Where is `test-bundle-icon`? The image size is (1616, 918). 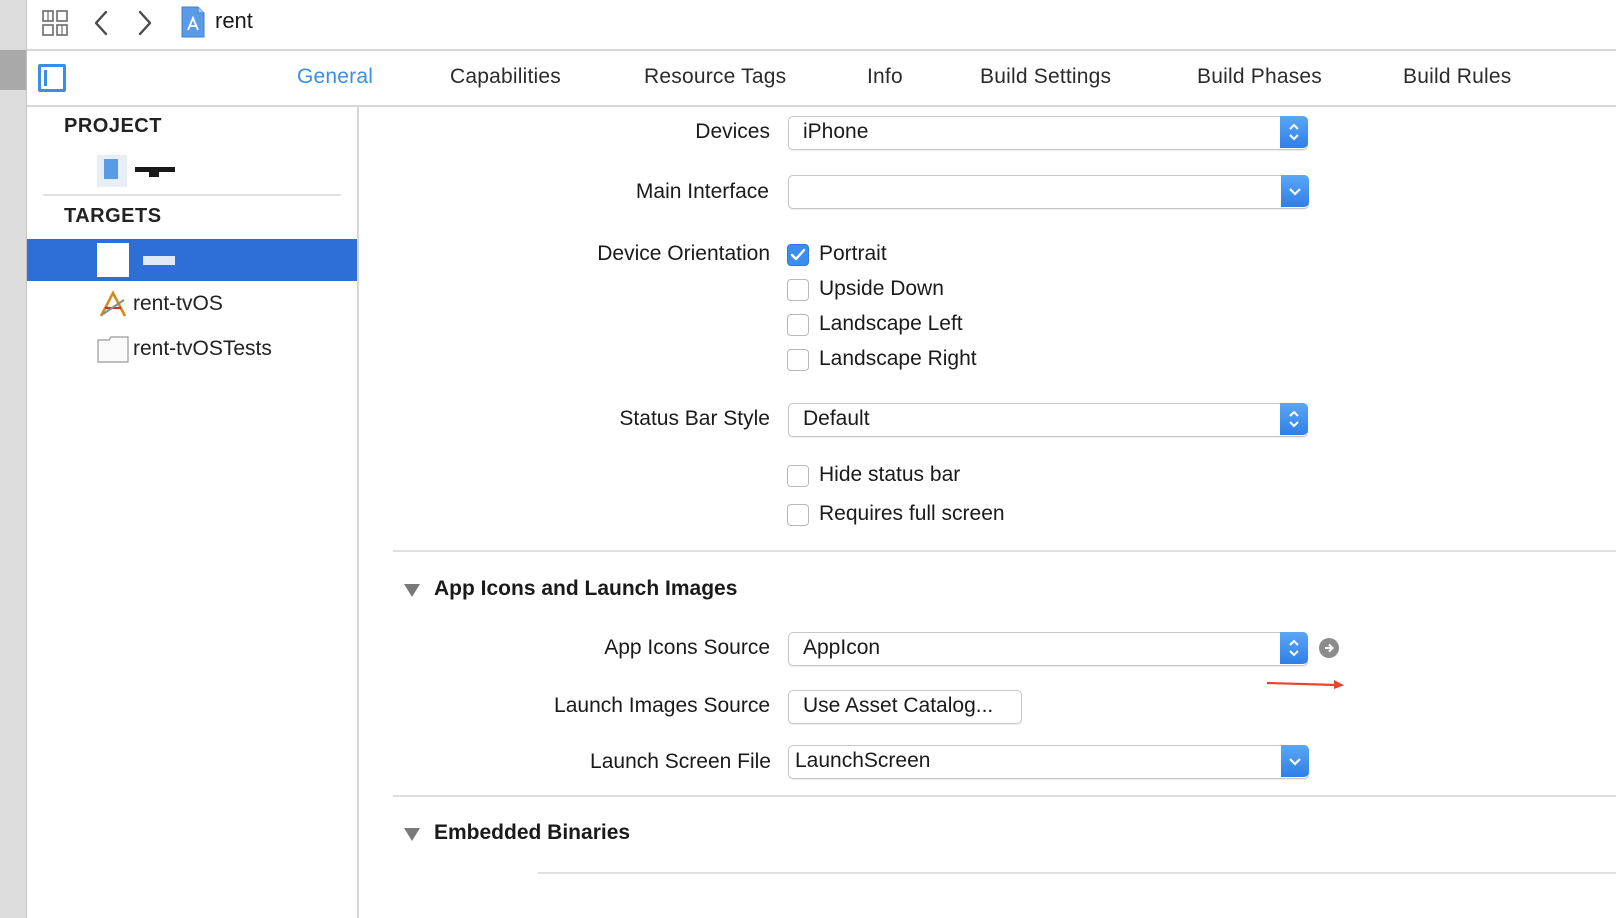 test-bundle-icon is located at coordinates (113, 349).